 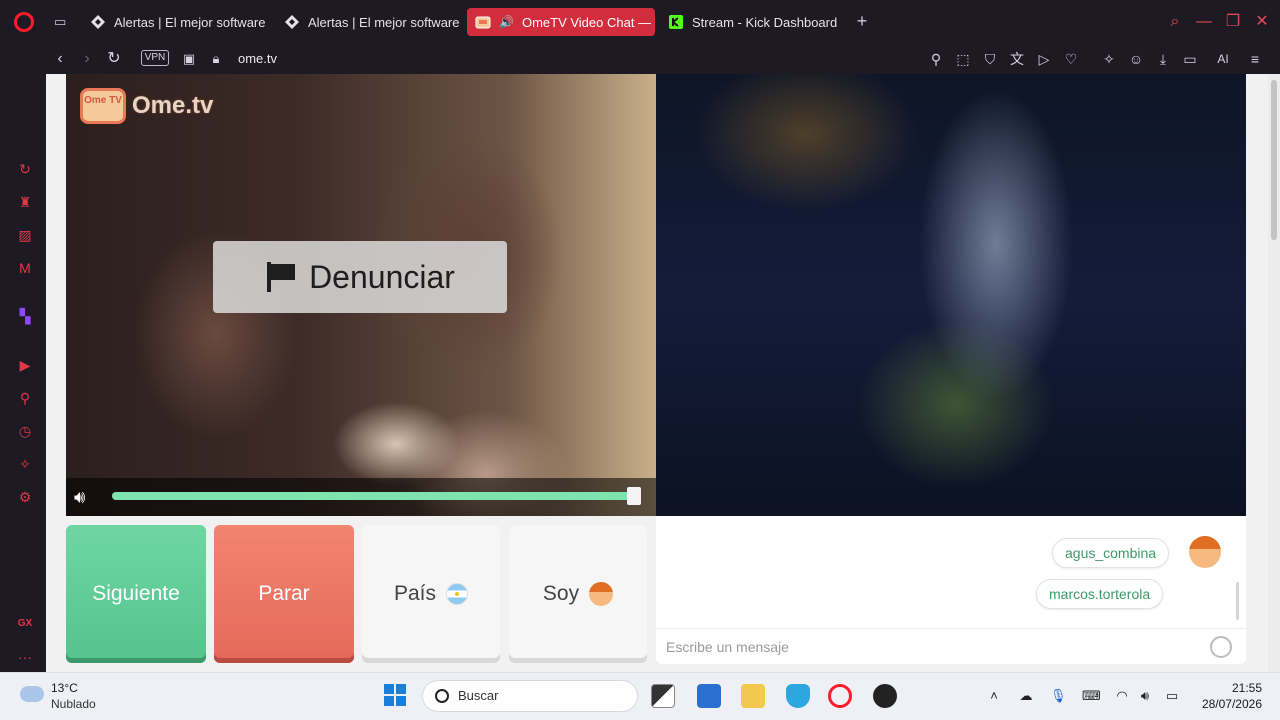 What do you see at coordinates (753, 696) in the screenshot?
I see `file-explorer-icon` at bounding box center [753, 696].